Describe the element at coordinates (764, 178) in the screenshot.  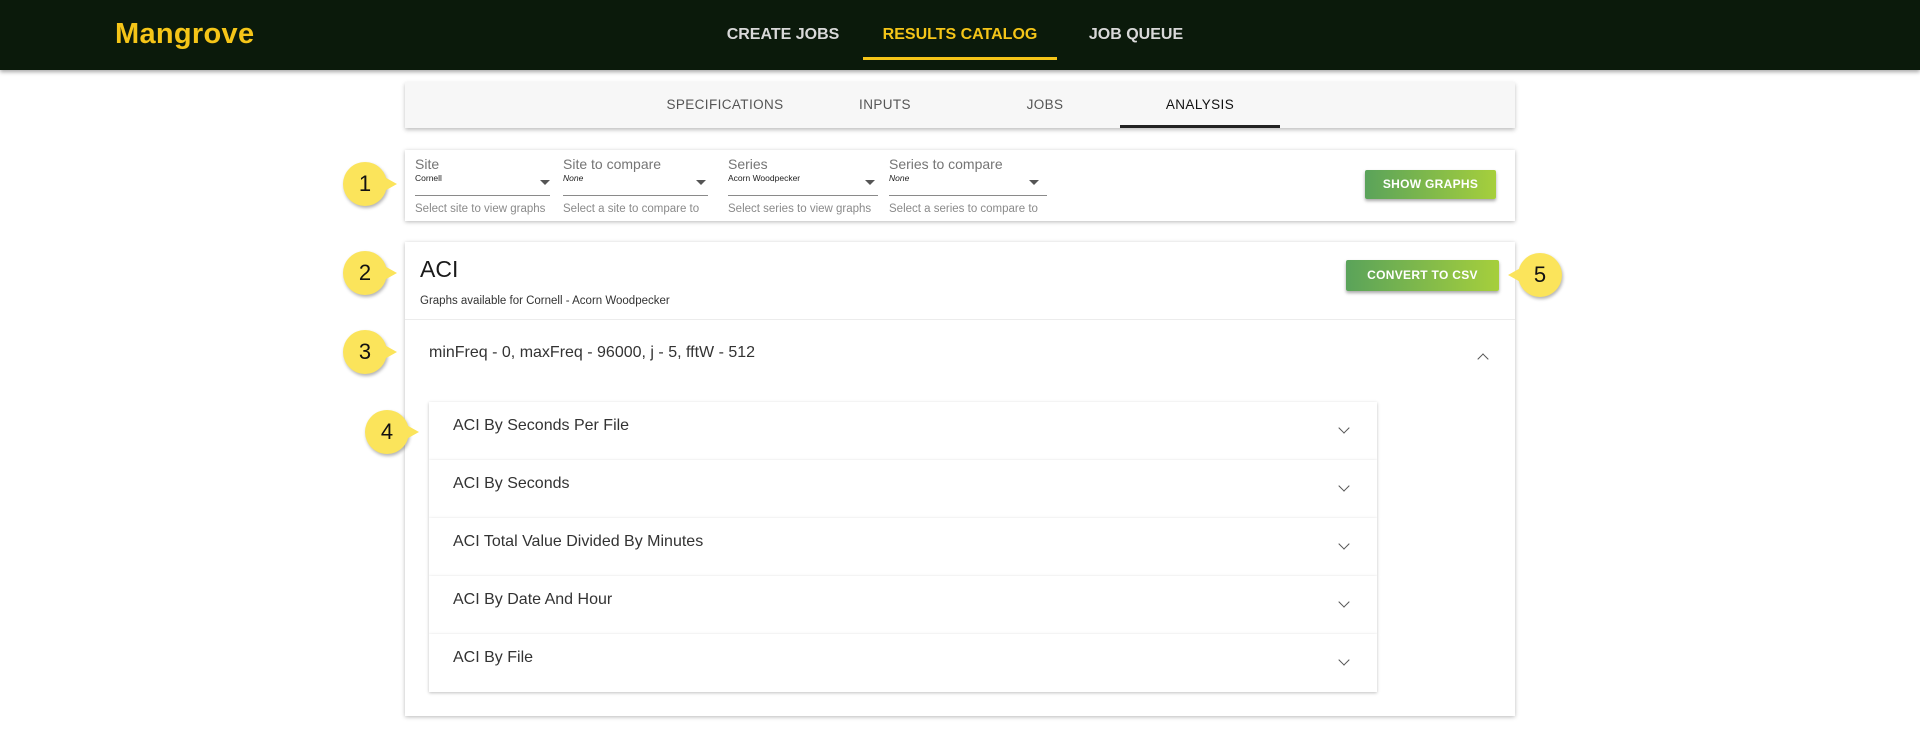
I see `series-select-value: Acorn Woodpecker` at that location.